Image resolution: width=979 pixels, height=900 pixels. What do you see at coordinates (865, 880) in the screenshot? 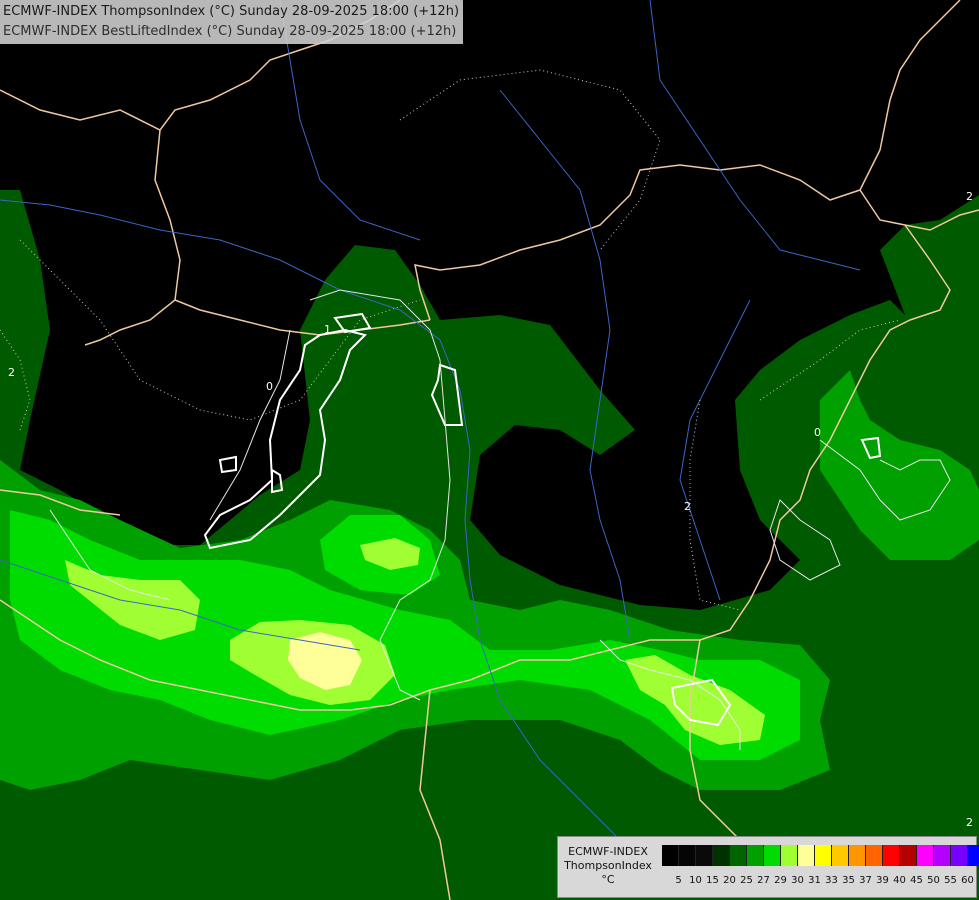
I see `legend-tick-label: 37` at bounding box center [865, 880].